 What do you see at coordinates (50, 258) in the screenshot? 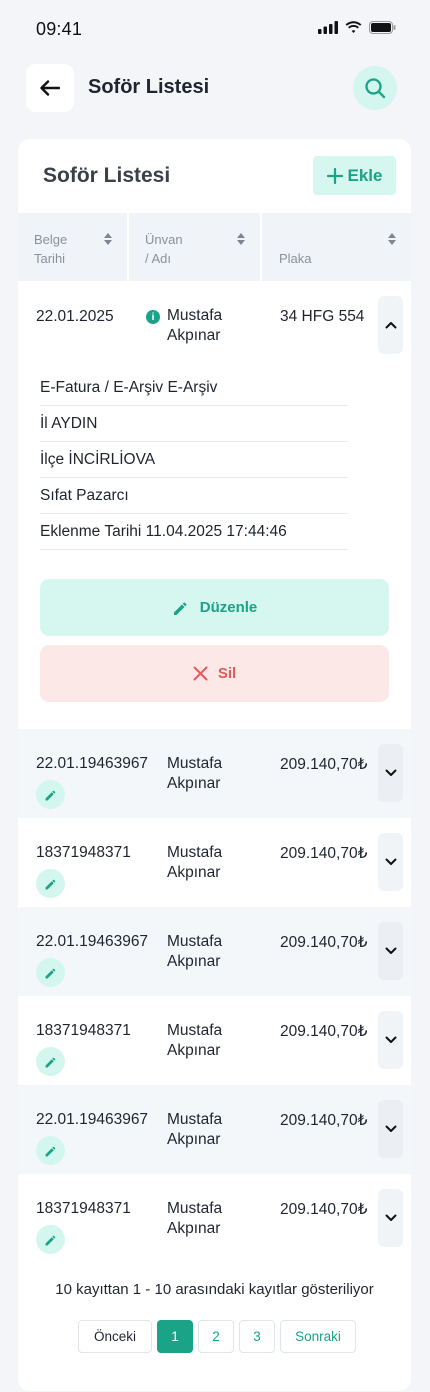
I see `column-header-date-line2: Tarihi` at bounding box center [50, 258].